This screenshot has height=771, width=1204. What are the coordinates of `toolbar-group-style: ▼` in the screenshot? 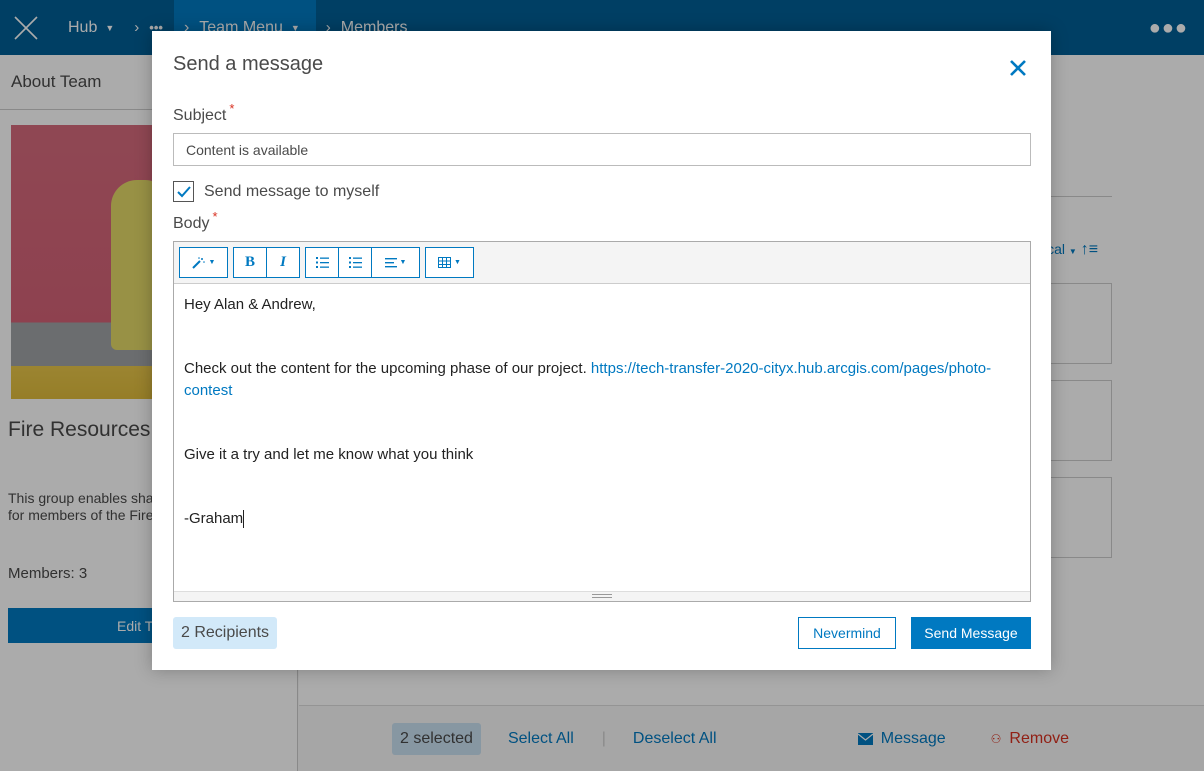 It's located at (203, 262).